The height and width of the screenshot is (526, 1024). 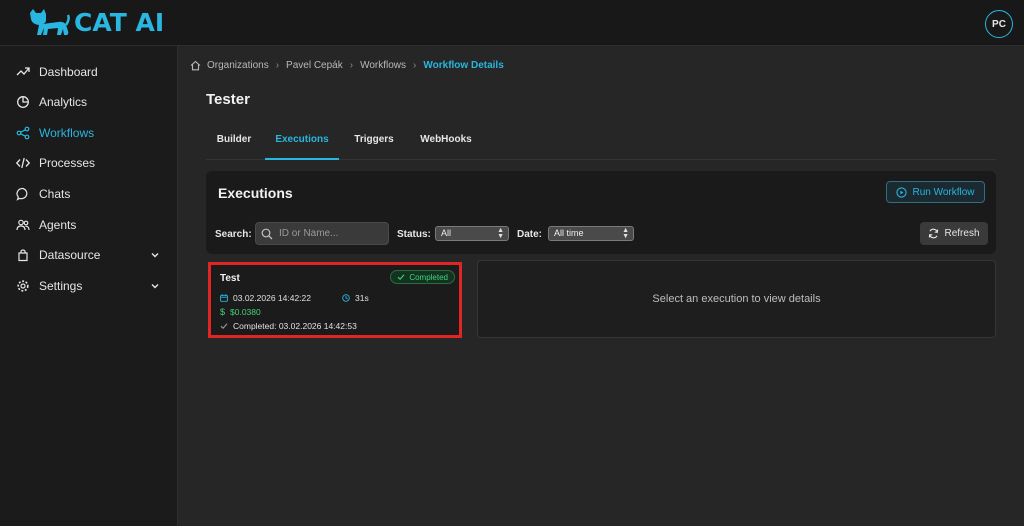 I want to click on execution-cost: $ $0.0380, so click(x=240, y=312).